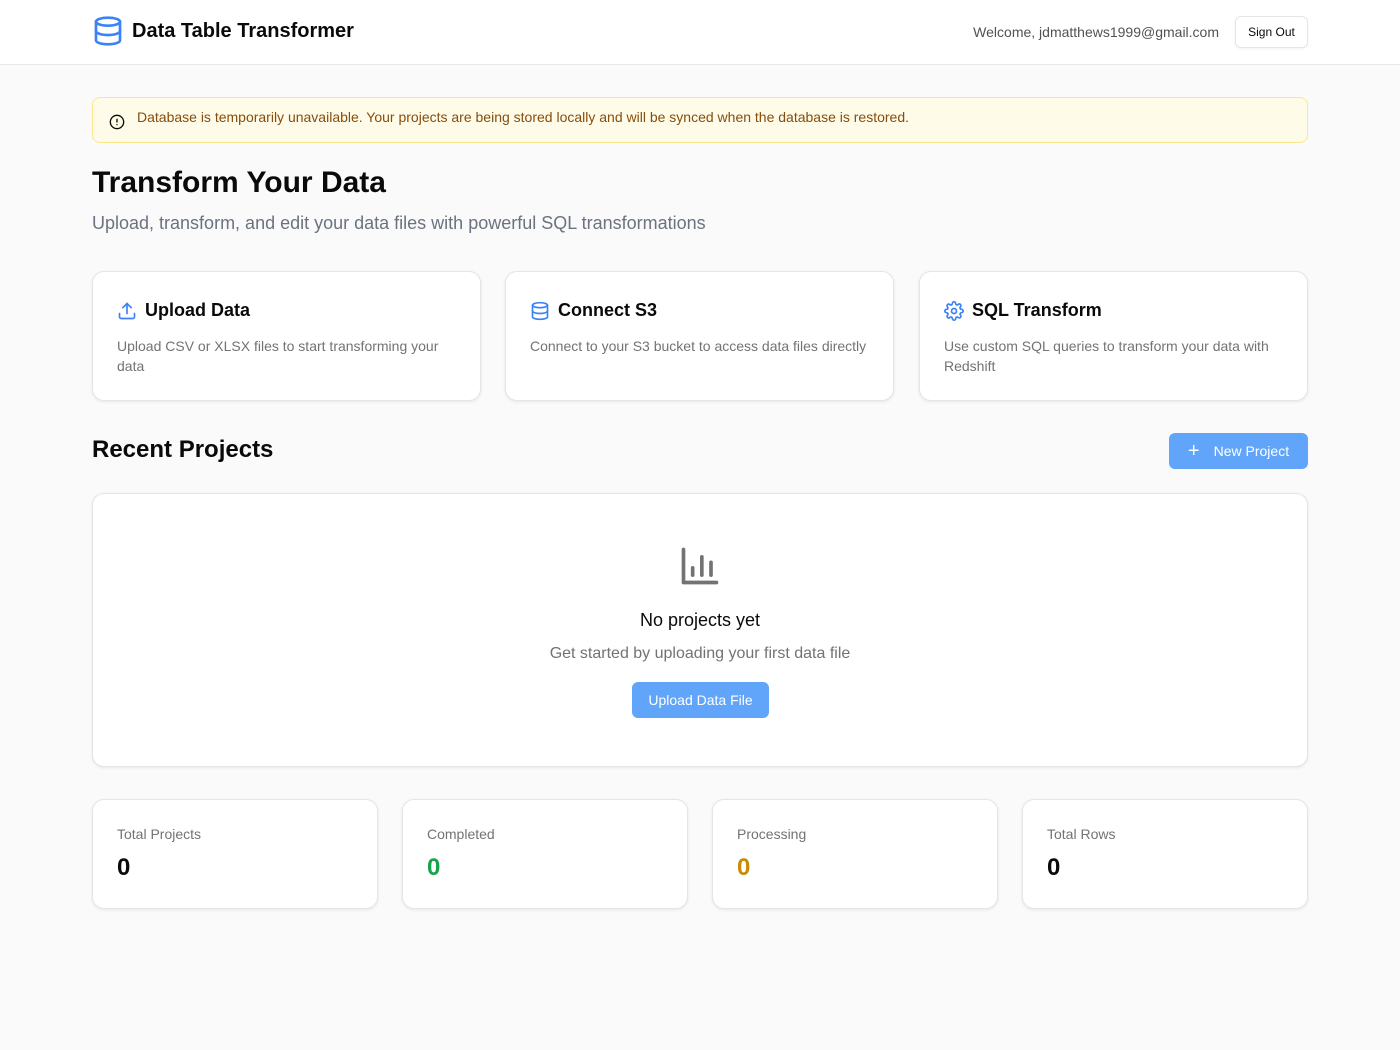 Image resolution: width=1400 pixels, height=1050 pixels. Describe the element at coordinates (954, 310) in the screenshot. I see `gear-icon` at that location.